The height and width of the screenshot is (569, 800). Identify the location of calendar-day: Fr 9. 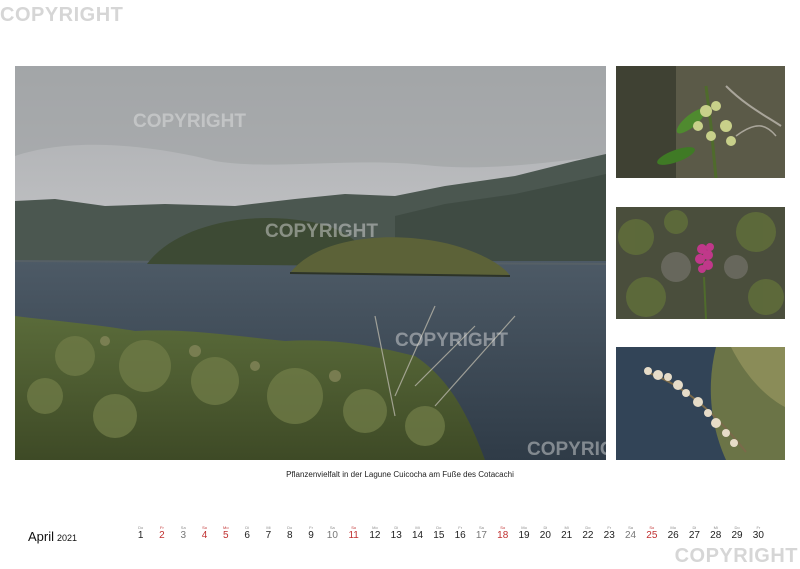
(310, 533).